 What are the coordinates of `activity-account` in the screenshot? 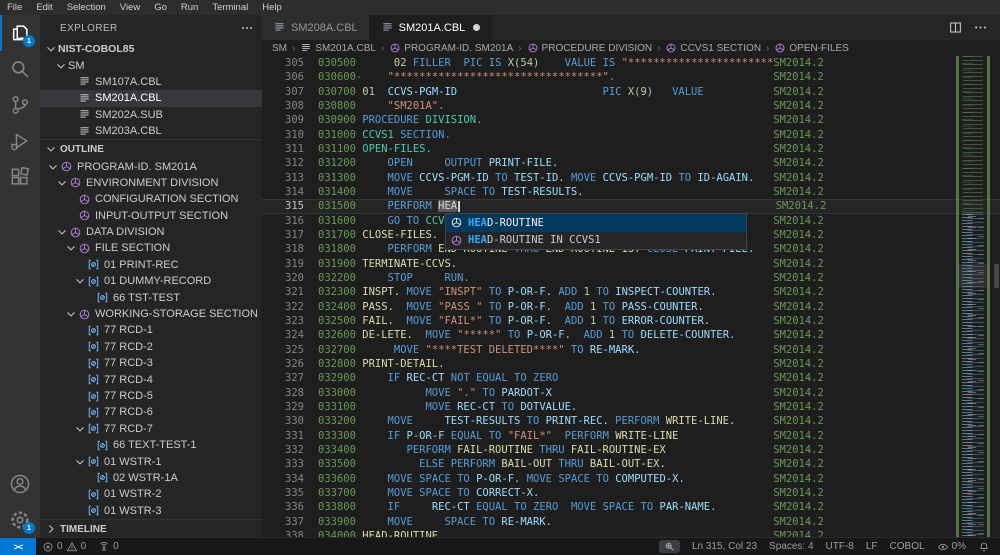 It's located at (20, 484).